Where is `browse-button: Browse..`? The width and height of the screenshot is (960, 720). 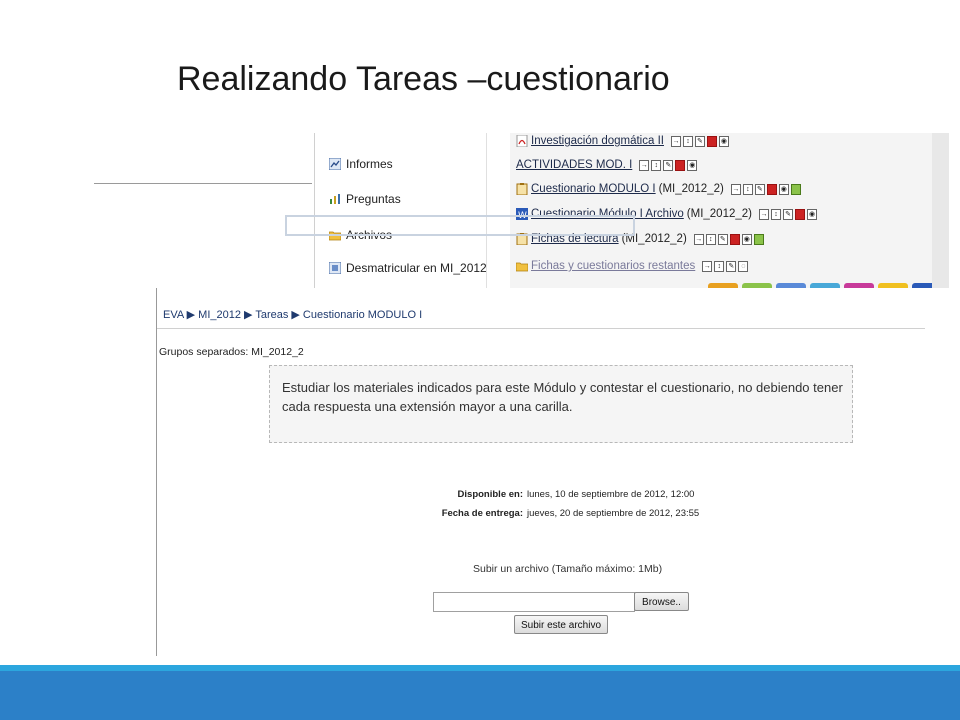
browse-button: Browse.. is located at coordinates (661, 601).